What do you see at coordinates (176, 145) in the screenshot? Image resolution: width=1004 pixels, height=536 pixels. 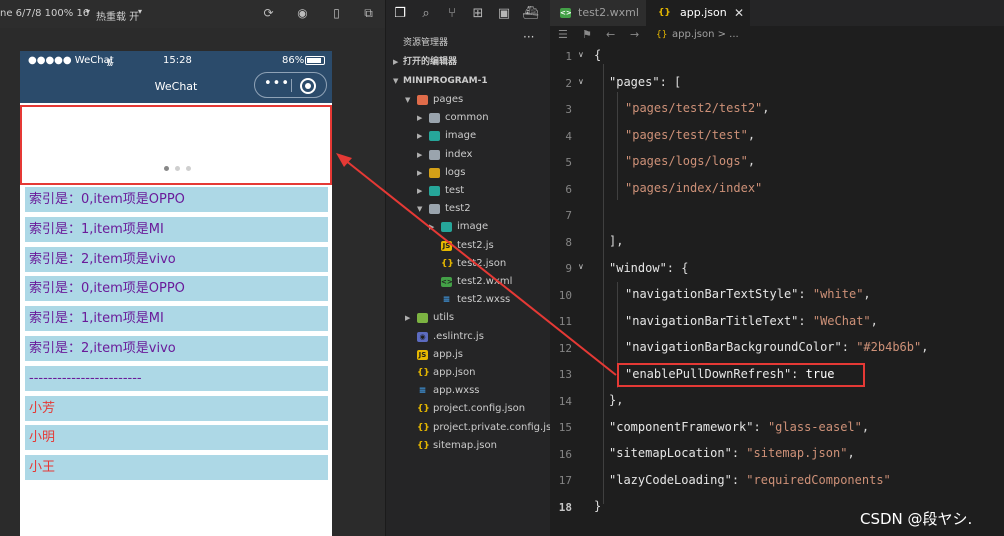 I see `swiper-banner` at bounding box center [176, 145].